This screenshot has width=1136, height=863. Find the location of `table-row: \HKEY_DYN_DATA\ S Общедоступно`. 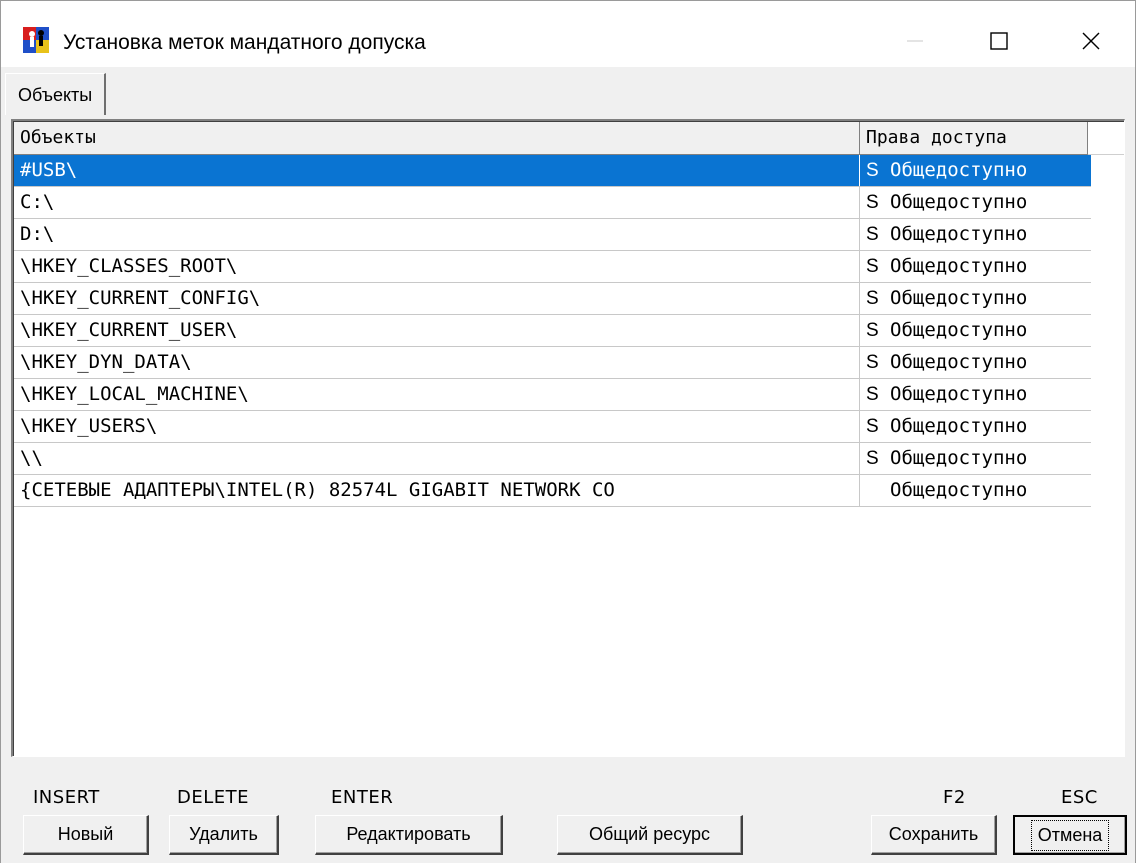

table-row: \HKEY_DYN_DATA\ S Общедоступно is located at coordinates (552, 363).